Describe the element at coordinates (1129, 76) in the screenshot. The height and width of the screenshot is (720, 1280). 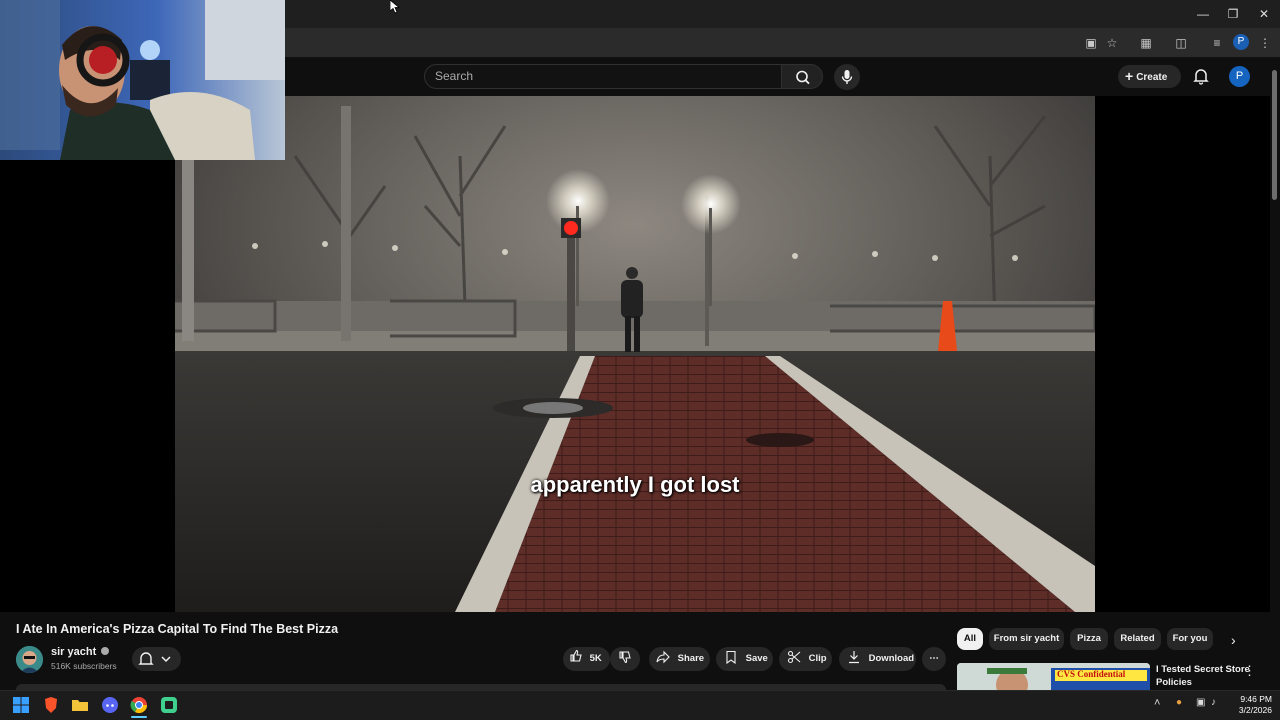
I see `plus-icon: +` at that location.